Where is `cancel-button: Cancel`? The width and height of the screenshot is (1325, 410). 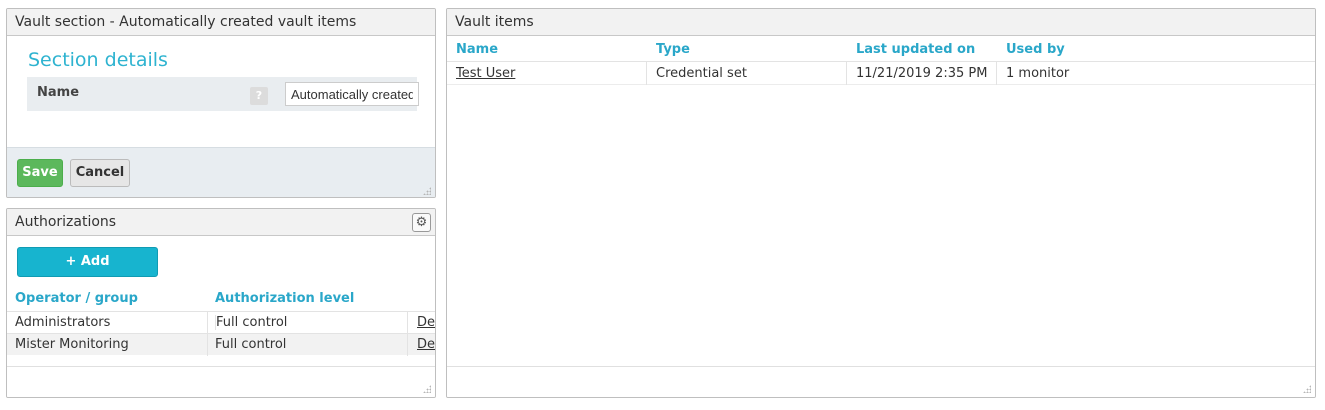
cancel-button: Cancel is located at coordinates (100, 173).